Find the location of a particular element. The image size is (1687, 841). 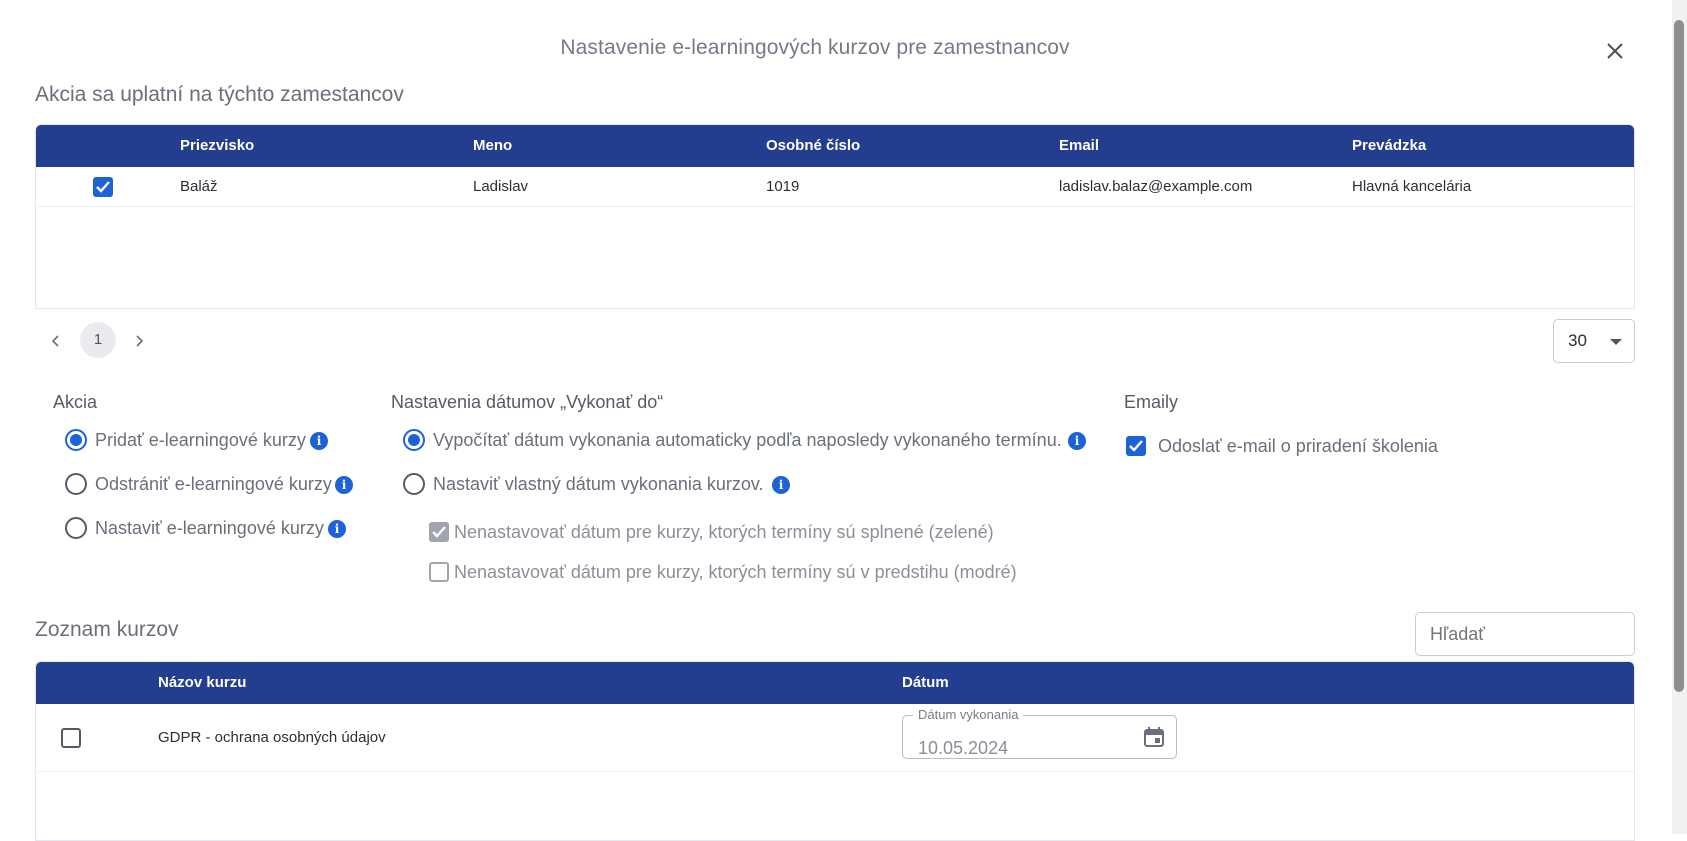

next-page-button is located at coordinates (139, 341).